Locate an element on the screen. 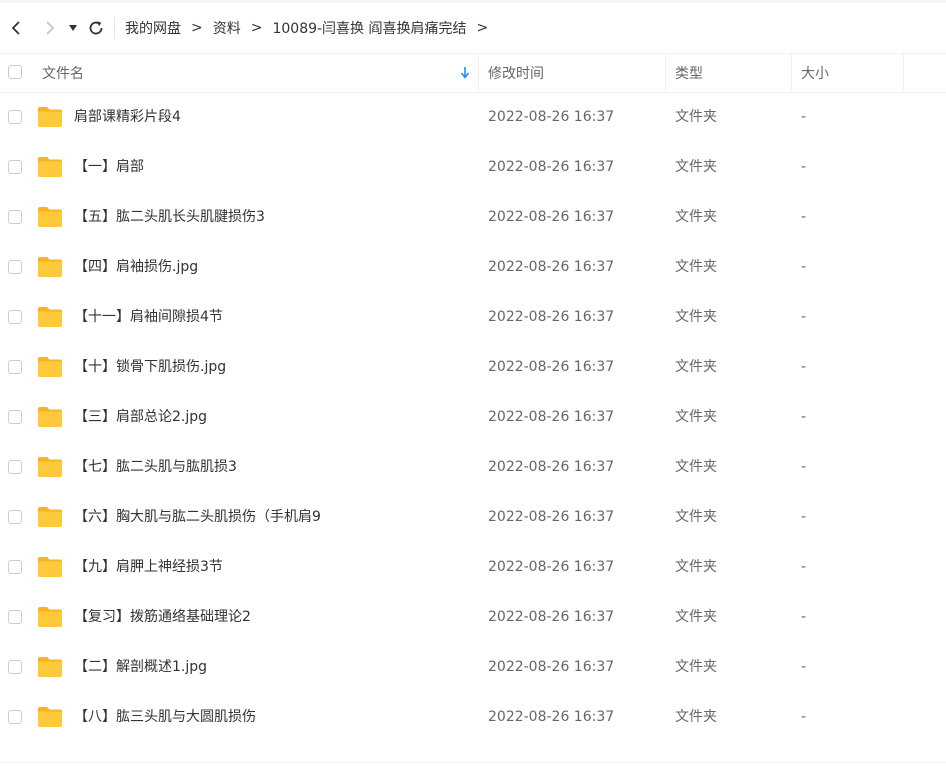 The image size is (946, 766). table-row: 【二】解剖概述1.jpg 2022-08-26 16:37 文件夹 - is located at coordinates (473, 667).